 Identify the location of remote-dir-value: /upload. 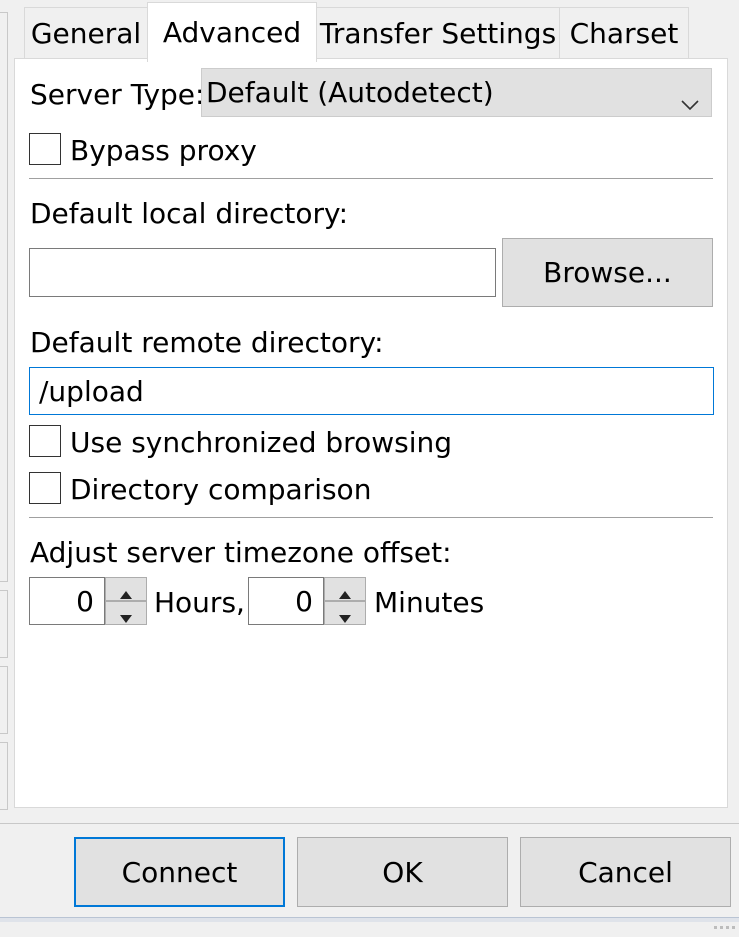
(91, 391).